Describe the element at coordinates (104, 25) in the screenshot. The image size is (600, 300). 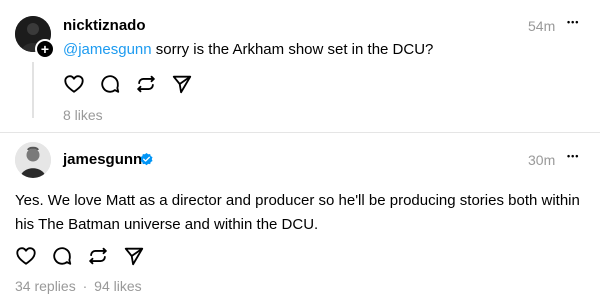
I see `username: nicktiznado` at that location.